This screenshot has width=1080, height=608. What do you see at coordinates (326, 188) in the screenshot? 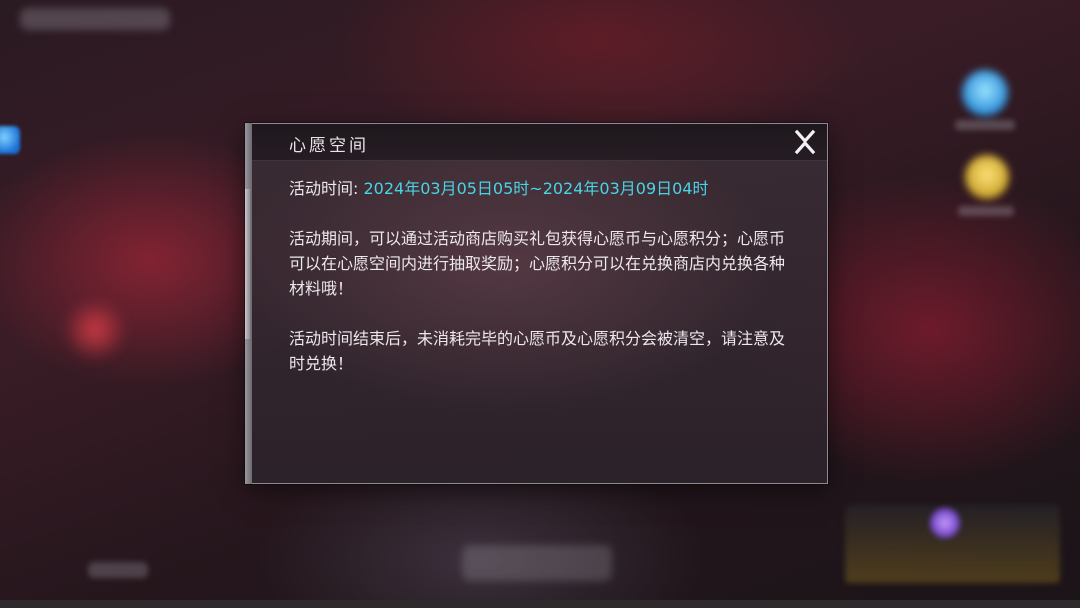
I see `event-time-label: 活动时间:` at bounding box center [326, 188].